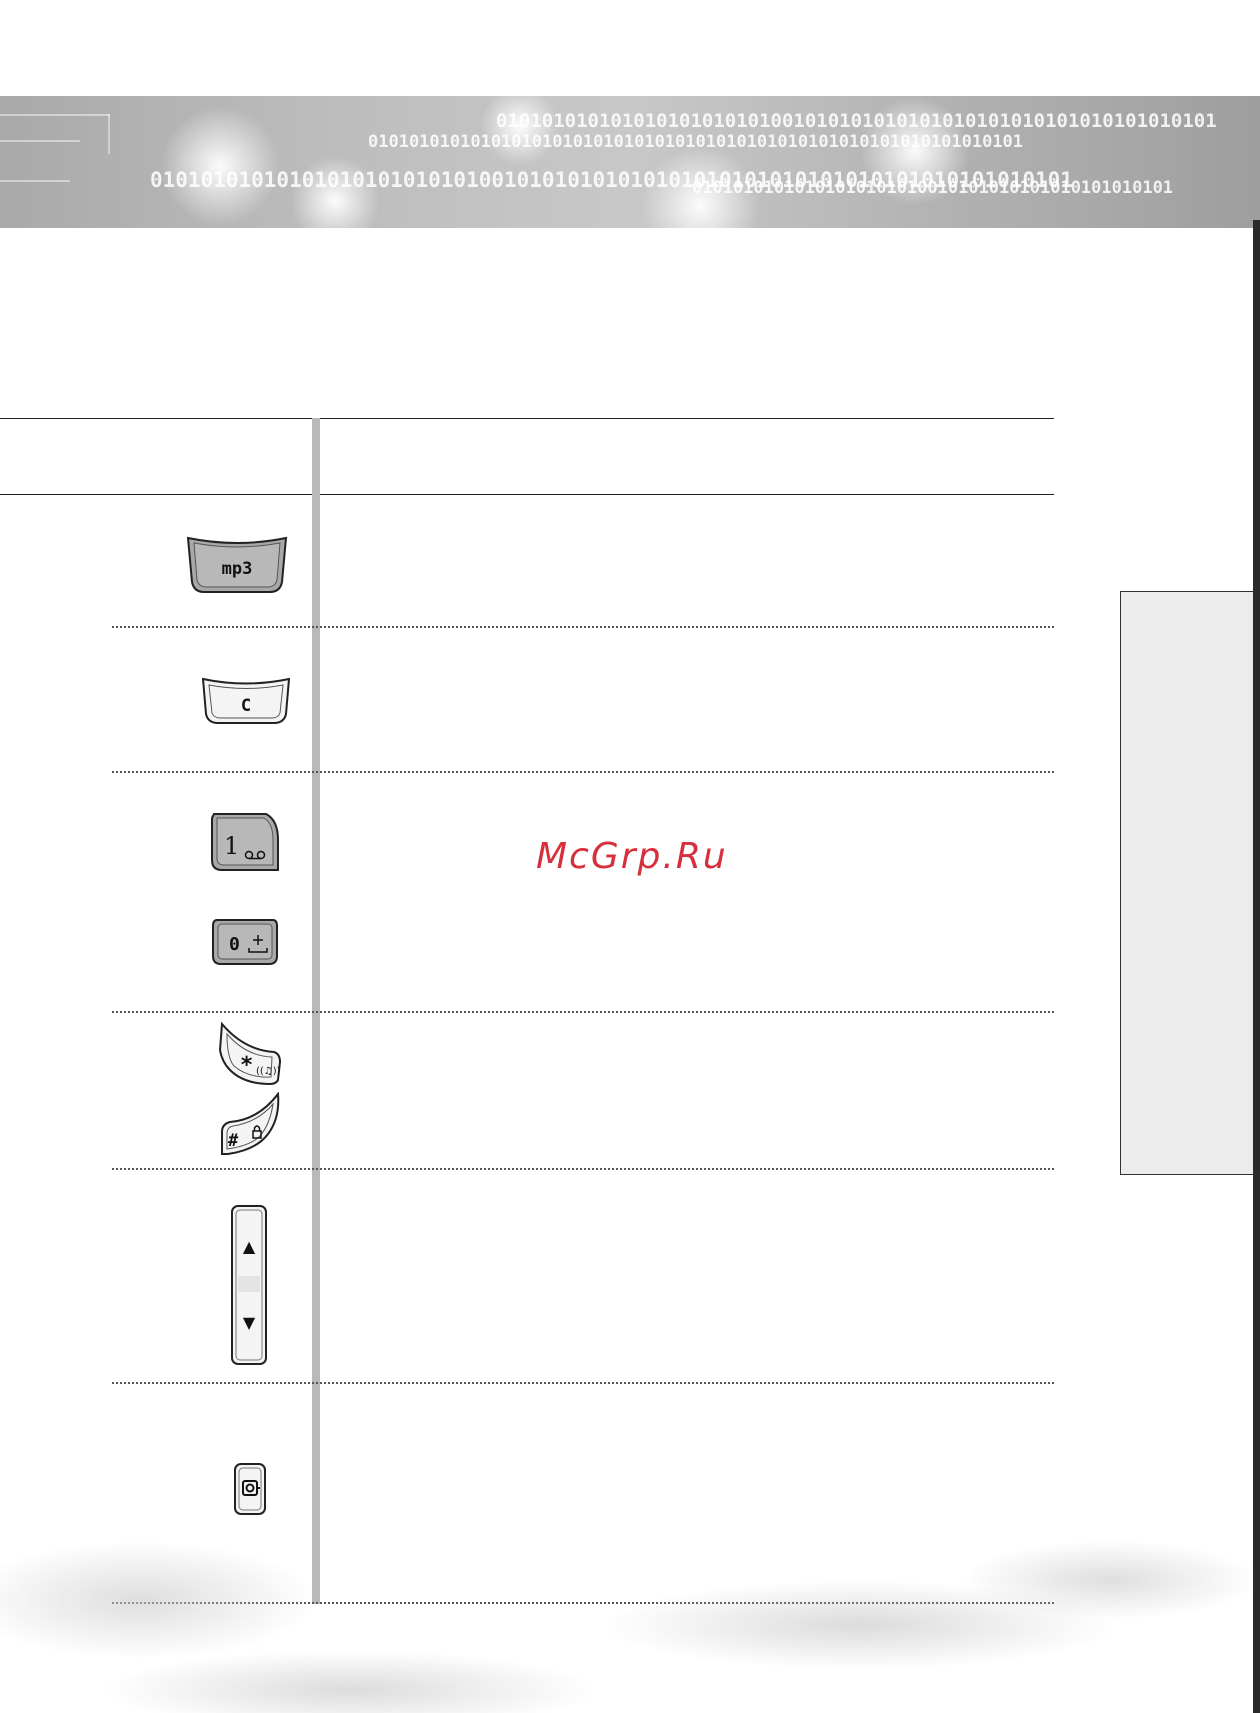 This screenshot has width=1260, height=1713. I want to click on volume-down-arrow: ▼, so click(249, 1322).